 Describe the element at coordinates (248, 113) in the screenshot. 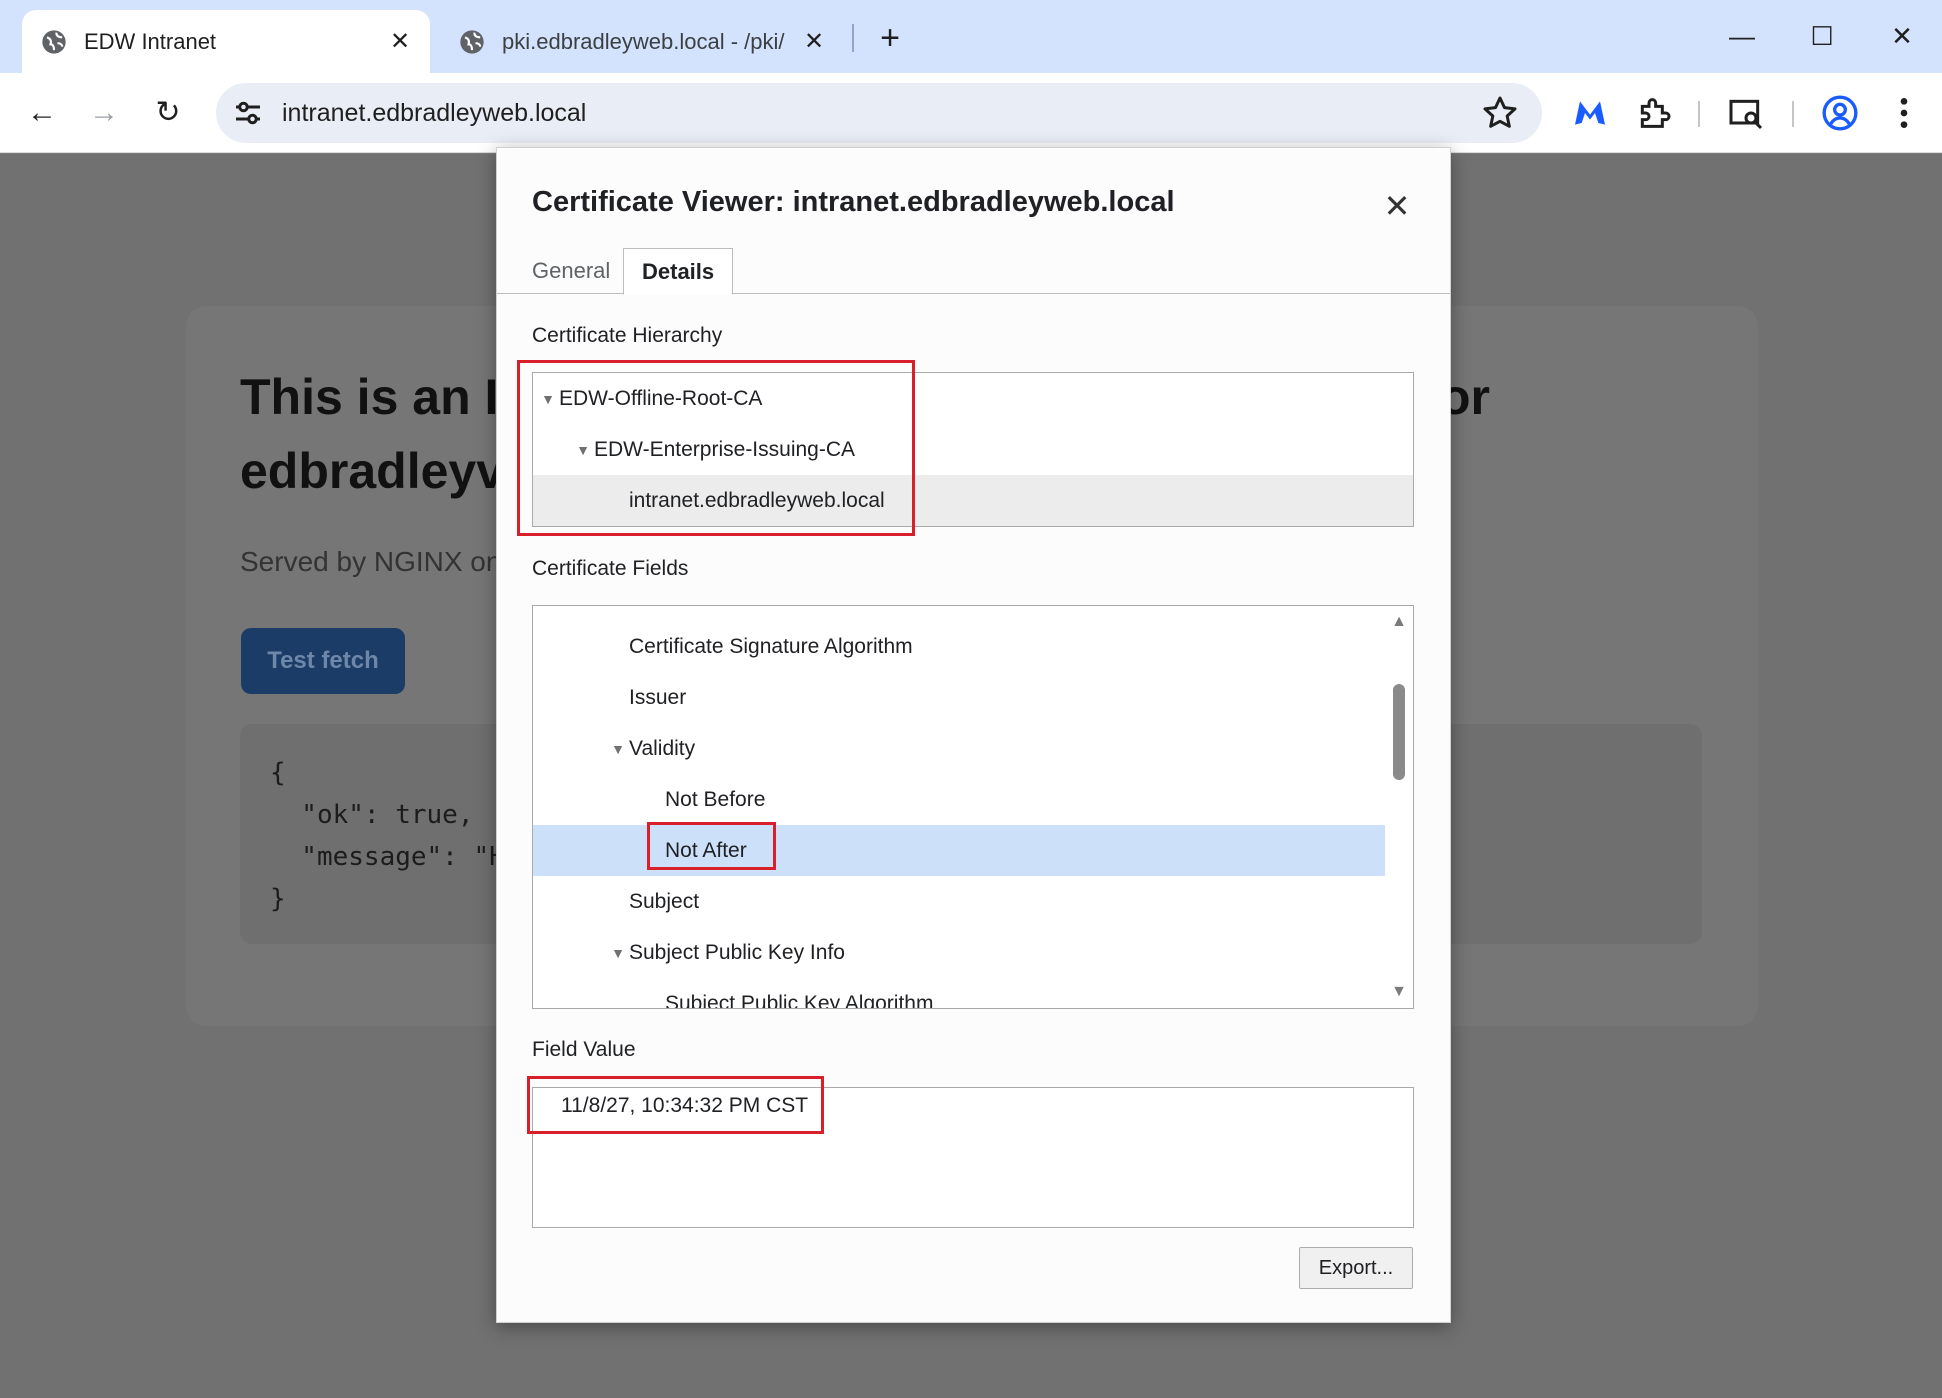

I see `site-info-icon` at that location.